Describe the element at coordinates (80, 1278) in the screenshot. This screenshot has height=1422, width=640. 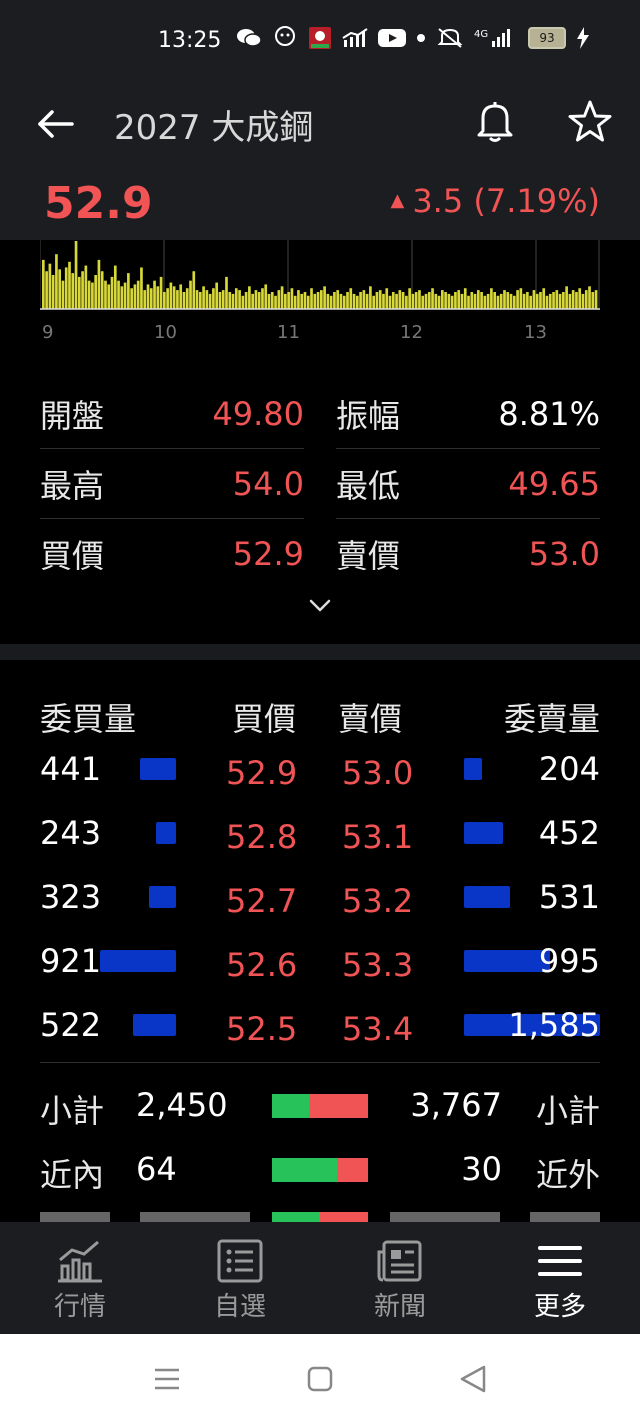
I see `tab-quotes: 行情` at that location.